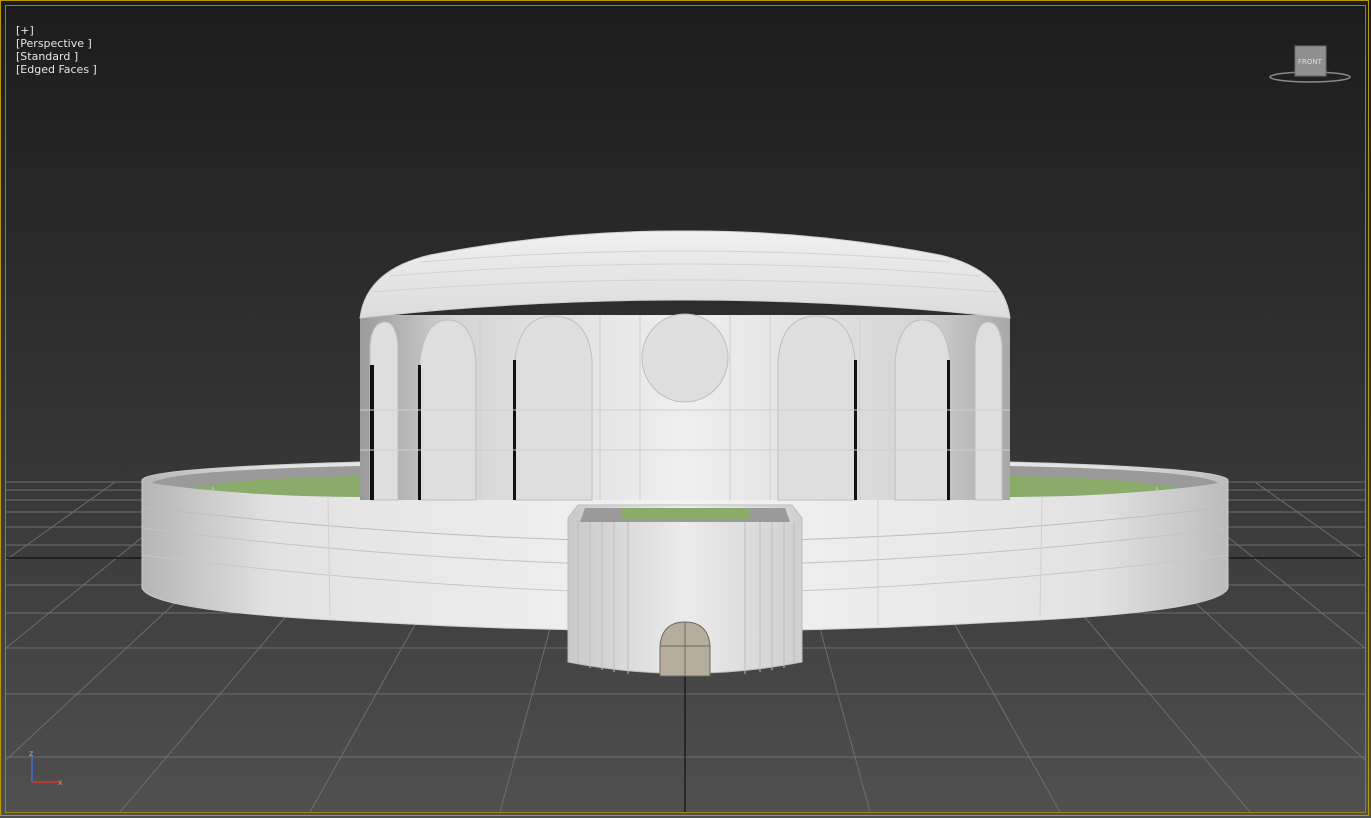 This screenshot has height=818, width=1371. Describe the element at coordinates (1310, 62) in the screenshot. I see `viewcube-face-label: FRONT` at that location.